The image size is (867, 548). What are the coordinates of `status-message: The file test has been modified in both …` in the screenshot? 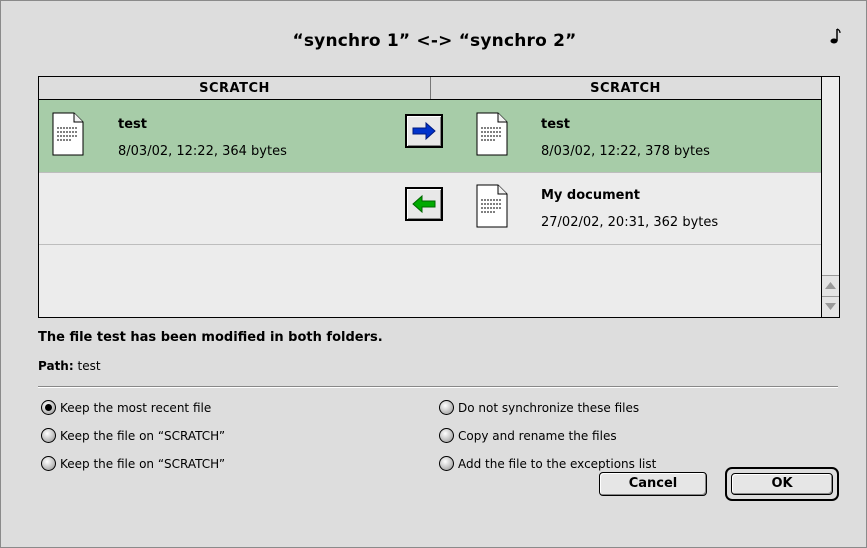 It's located at (210, 337).